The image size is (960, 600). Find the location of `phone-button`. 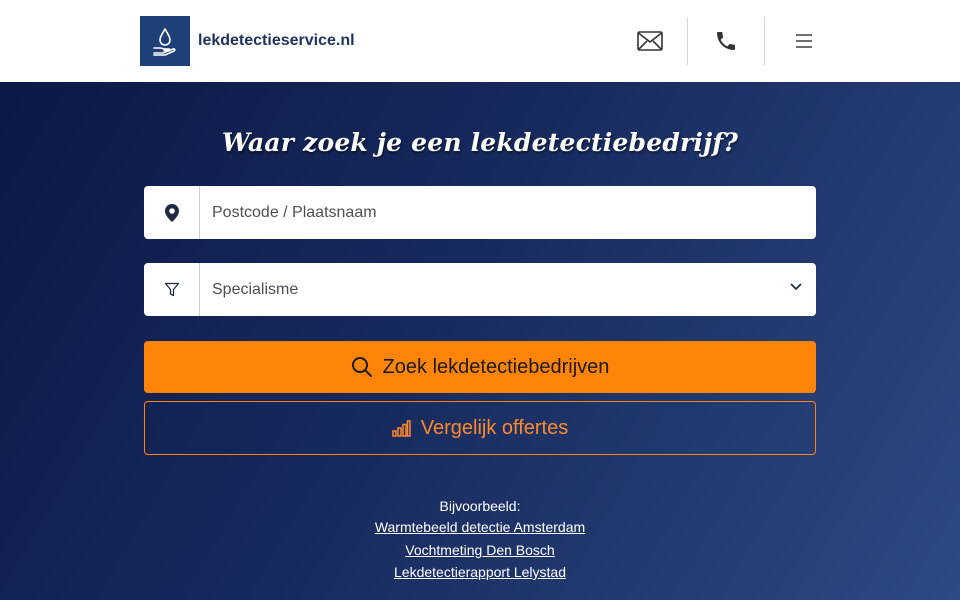

phone-button is located at coordinates (726, 41).